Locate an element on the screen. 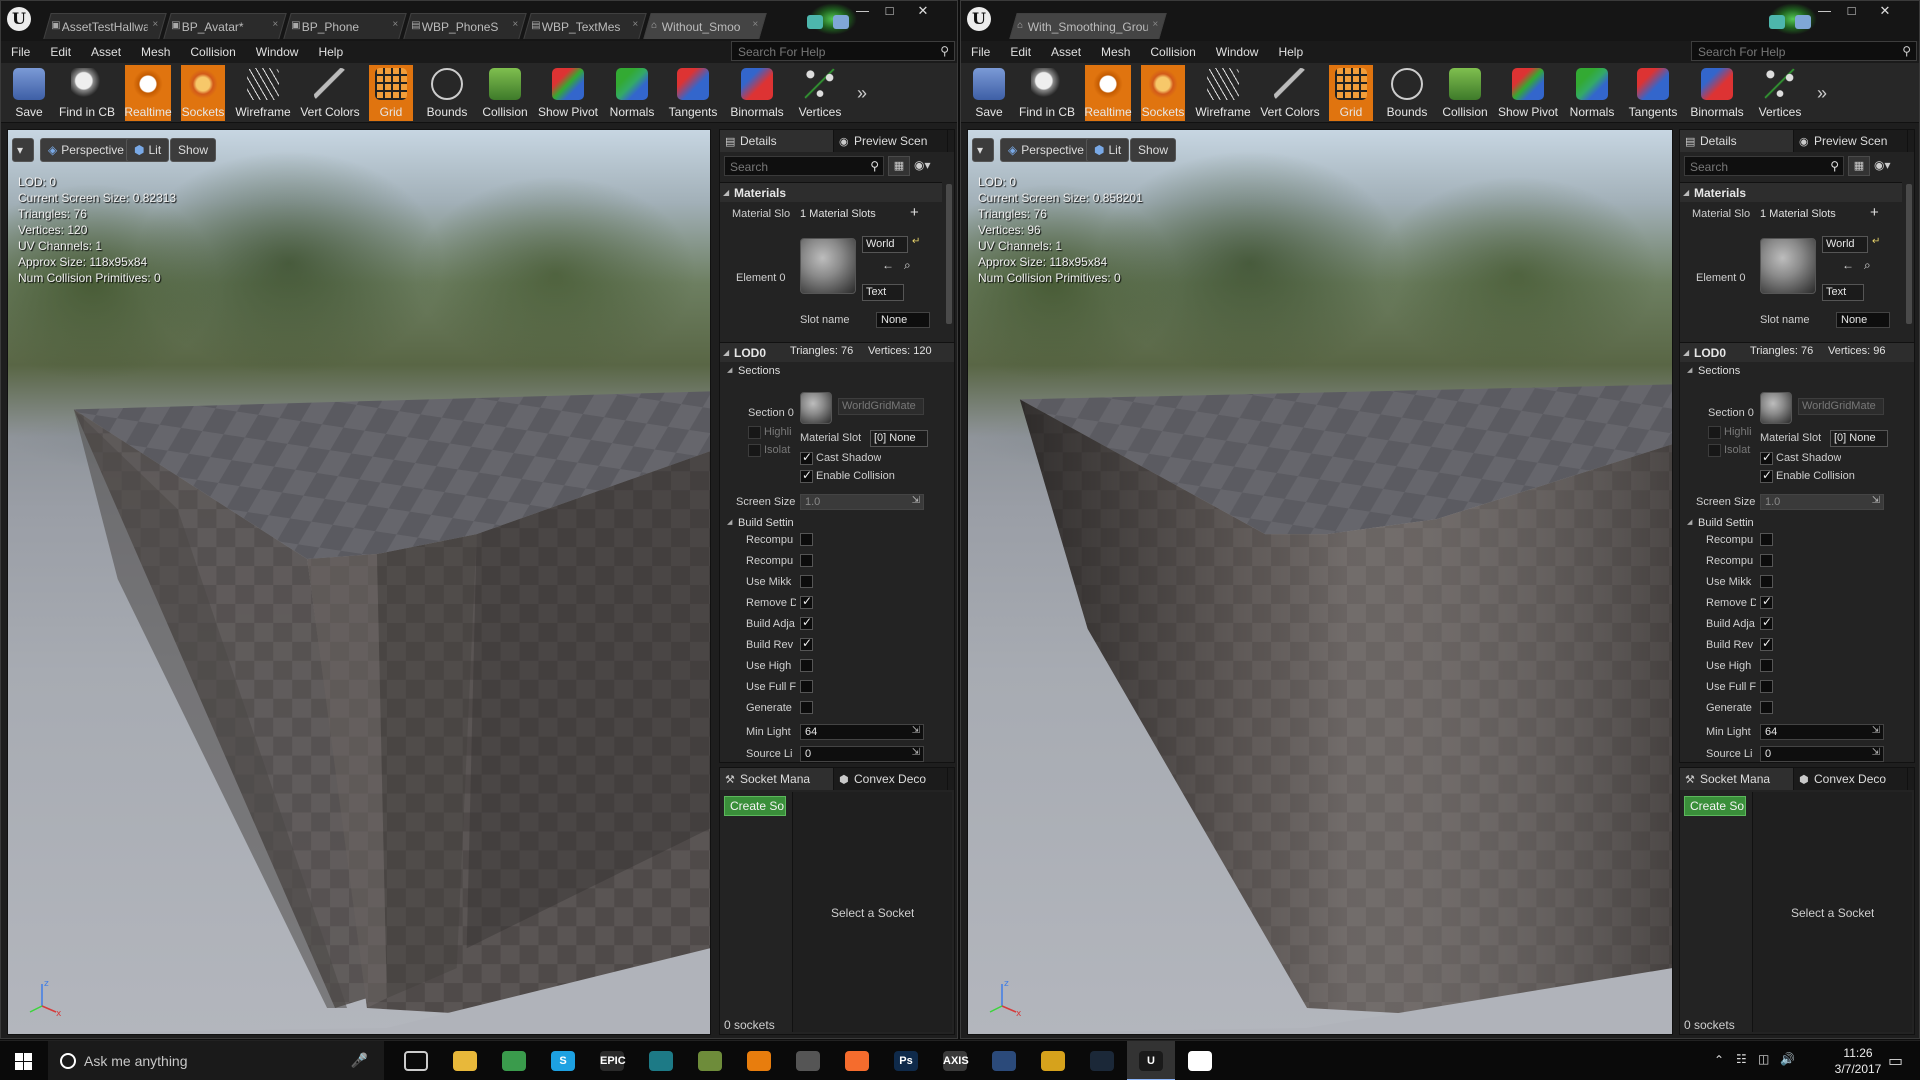 The image size is (1920, 1080). tab-preview-scene: ◉ Preview Scen is located at coordinates (1851, 141).